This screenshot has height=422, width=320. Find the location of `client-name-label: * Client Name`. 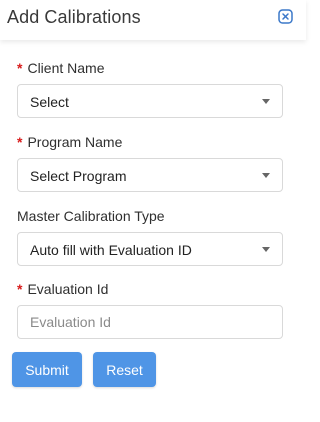

client-name-label: * Client Name is located at coordinates (61, 68).